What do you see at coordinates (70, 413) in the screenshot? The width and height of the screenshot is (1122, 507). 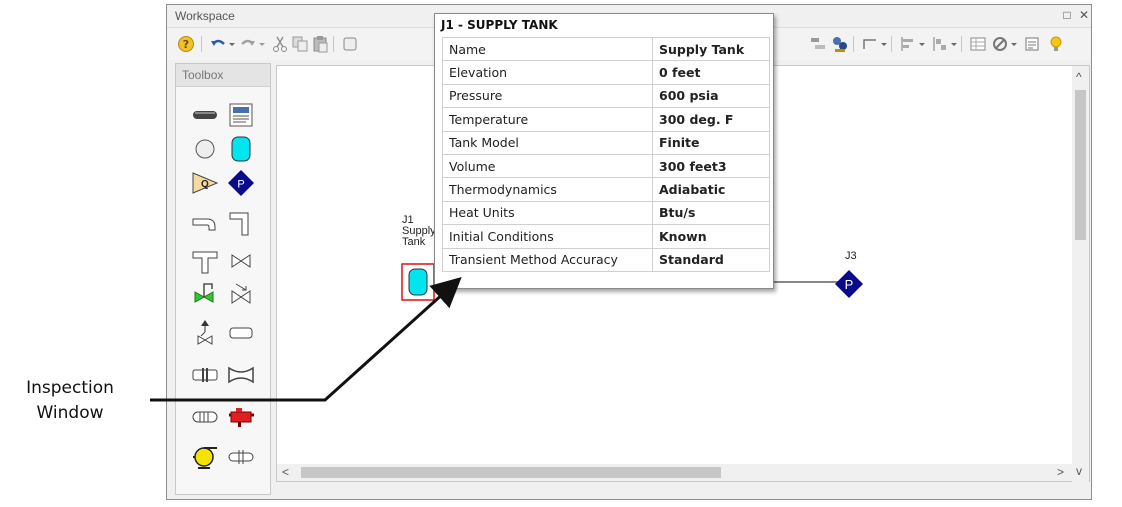 I see `callout-line2: Window` at bounding box center [70, 413].